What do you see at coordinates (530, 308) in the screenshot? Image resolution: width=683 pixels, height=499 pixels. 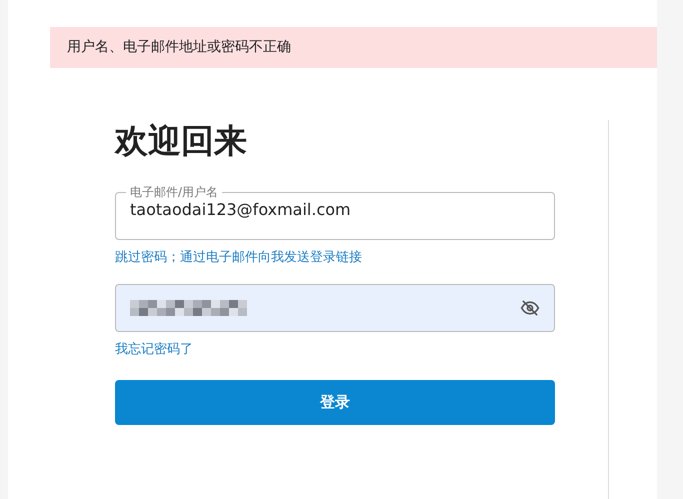 I see `hide-password-icon` at bounding box center [530, 308].